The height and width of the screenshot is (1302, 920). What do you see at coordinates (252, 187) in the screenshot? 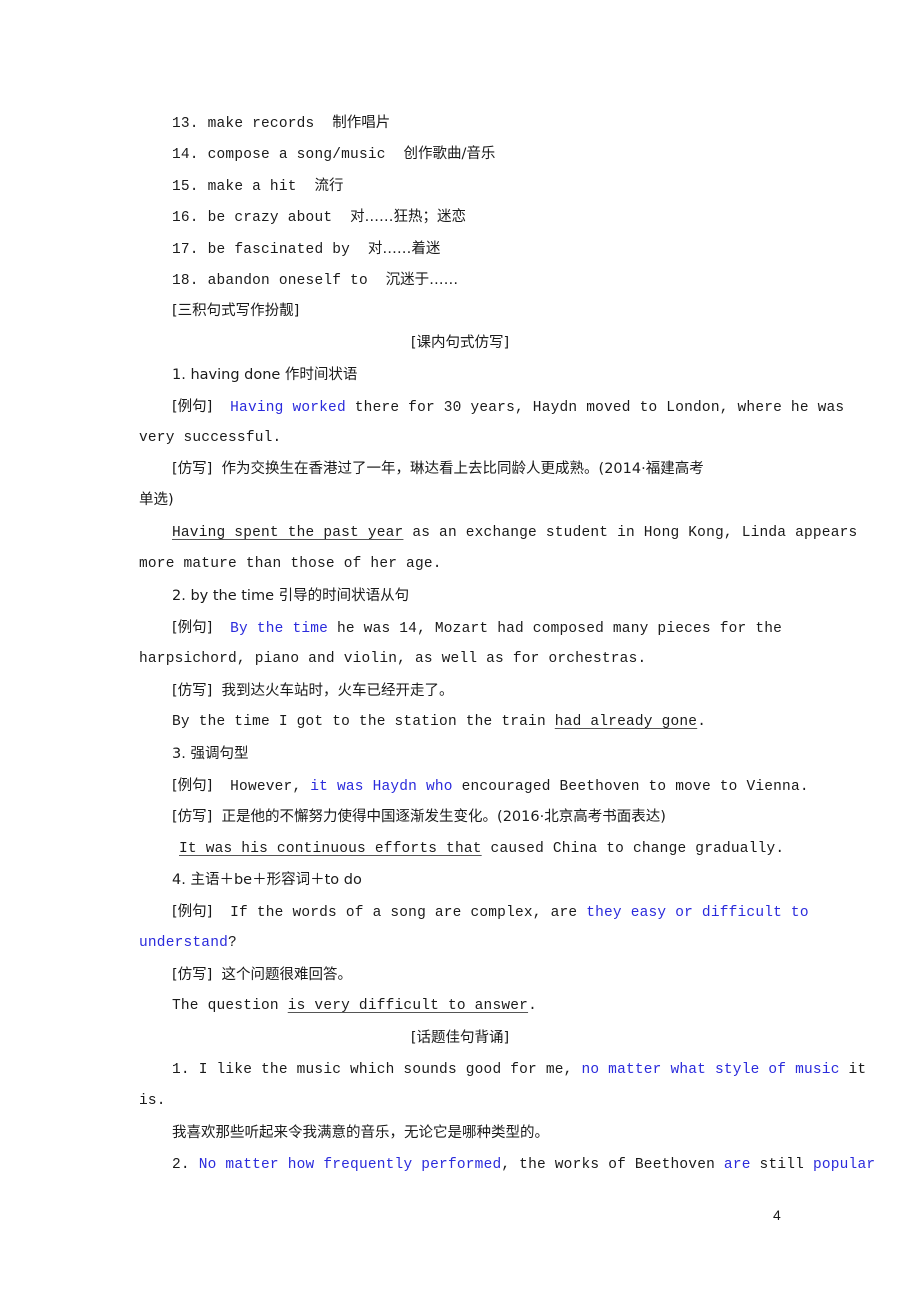
I see `vocab-english: make a hit` at bounding box center [252, 187].